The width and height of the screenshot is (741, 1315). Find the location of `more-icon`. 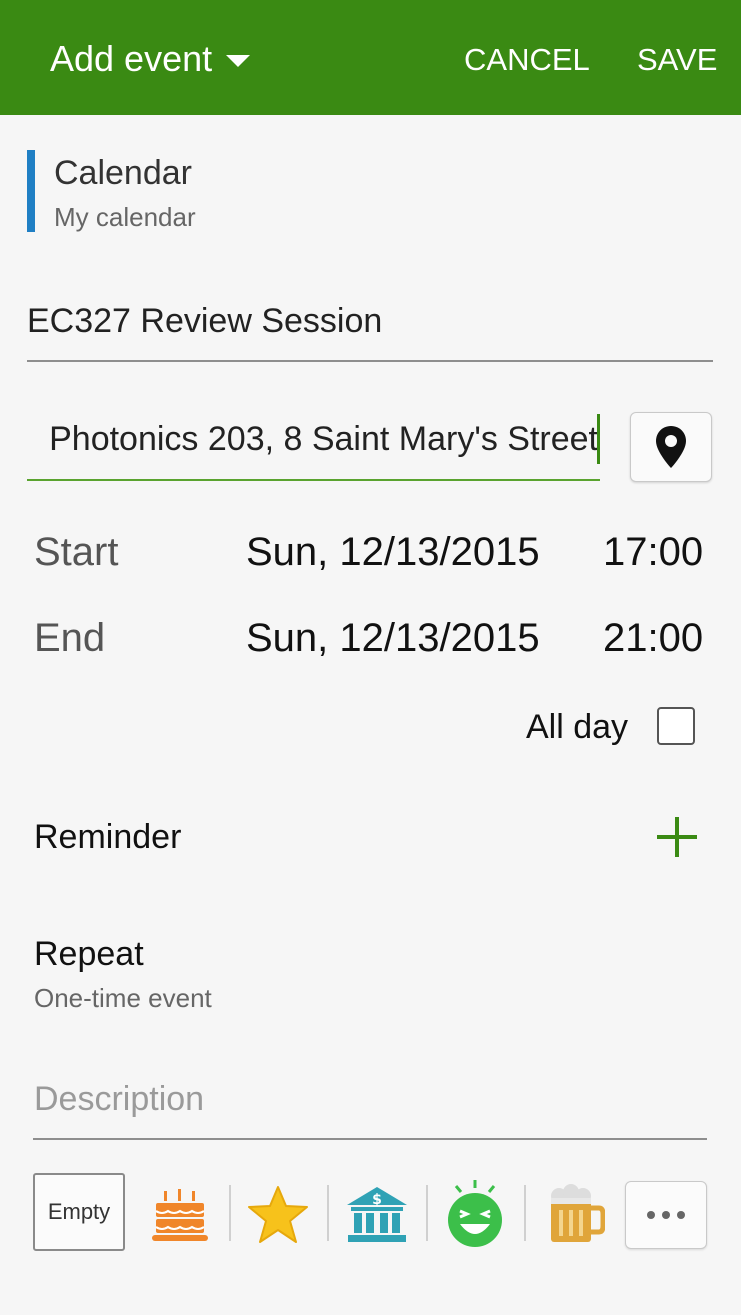

more-icon is located at coordinates (651, 1215).